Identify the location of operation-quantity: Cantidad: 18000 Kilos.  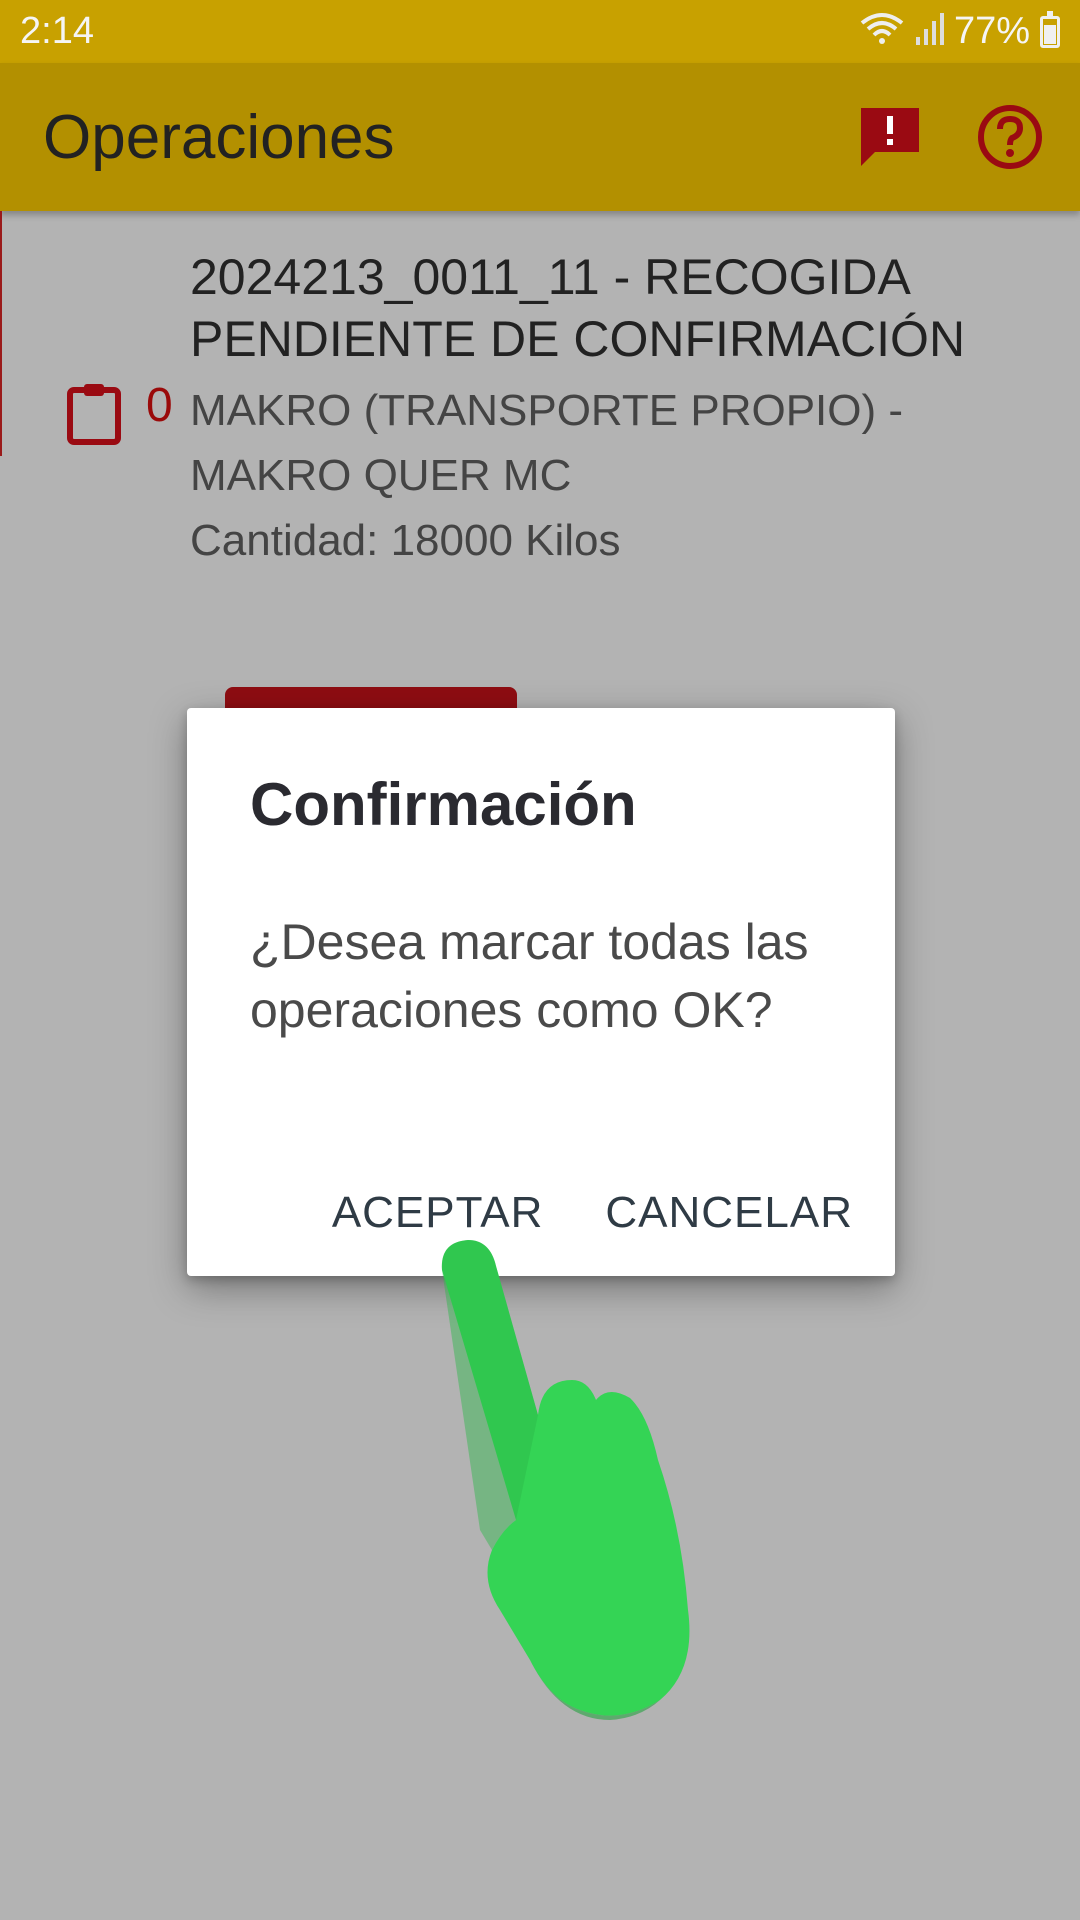
(405, 540).